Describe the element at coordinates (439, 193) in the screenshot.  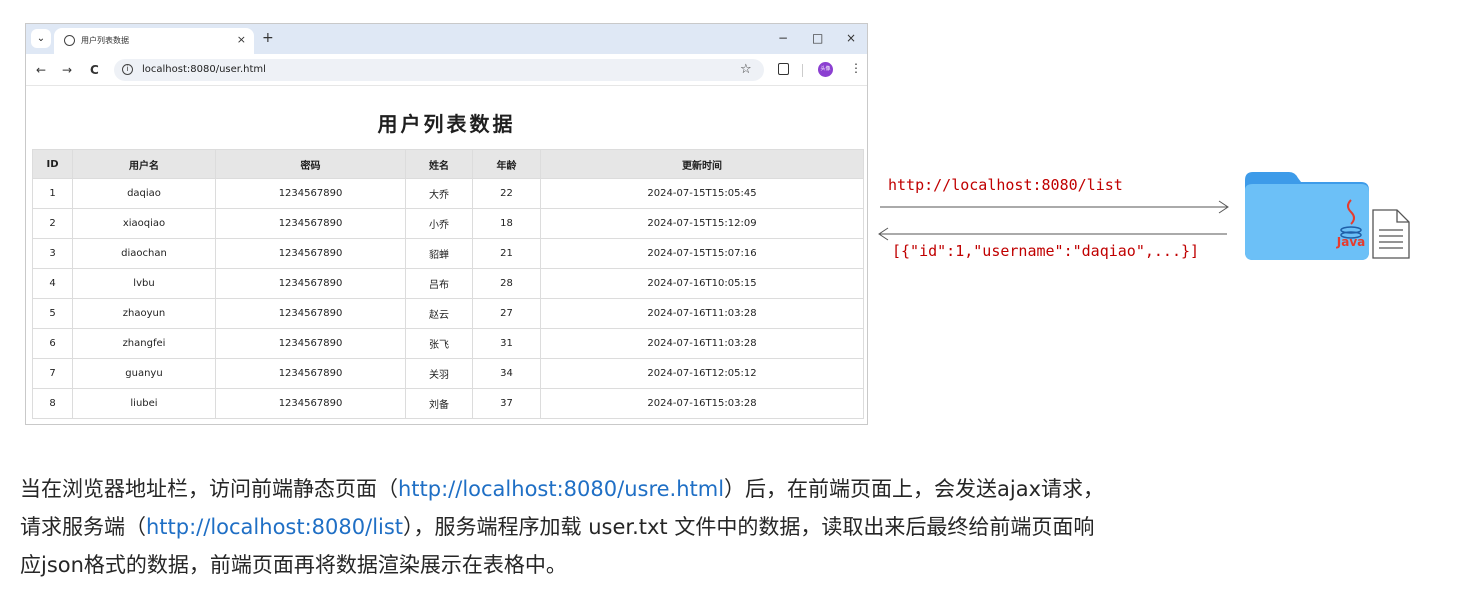
I see `table-cell: 大乔` at that location.